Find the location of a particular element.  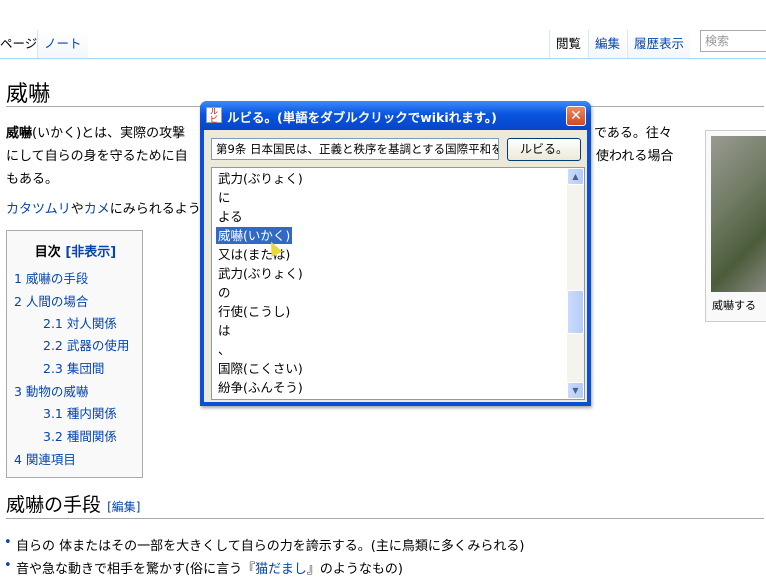

list-item: よる is located at coordinates (230, 216).